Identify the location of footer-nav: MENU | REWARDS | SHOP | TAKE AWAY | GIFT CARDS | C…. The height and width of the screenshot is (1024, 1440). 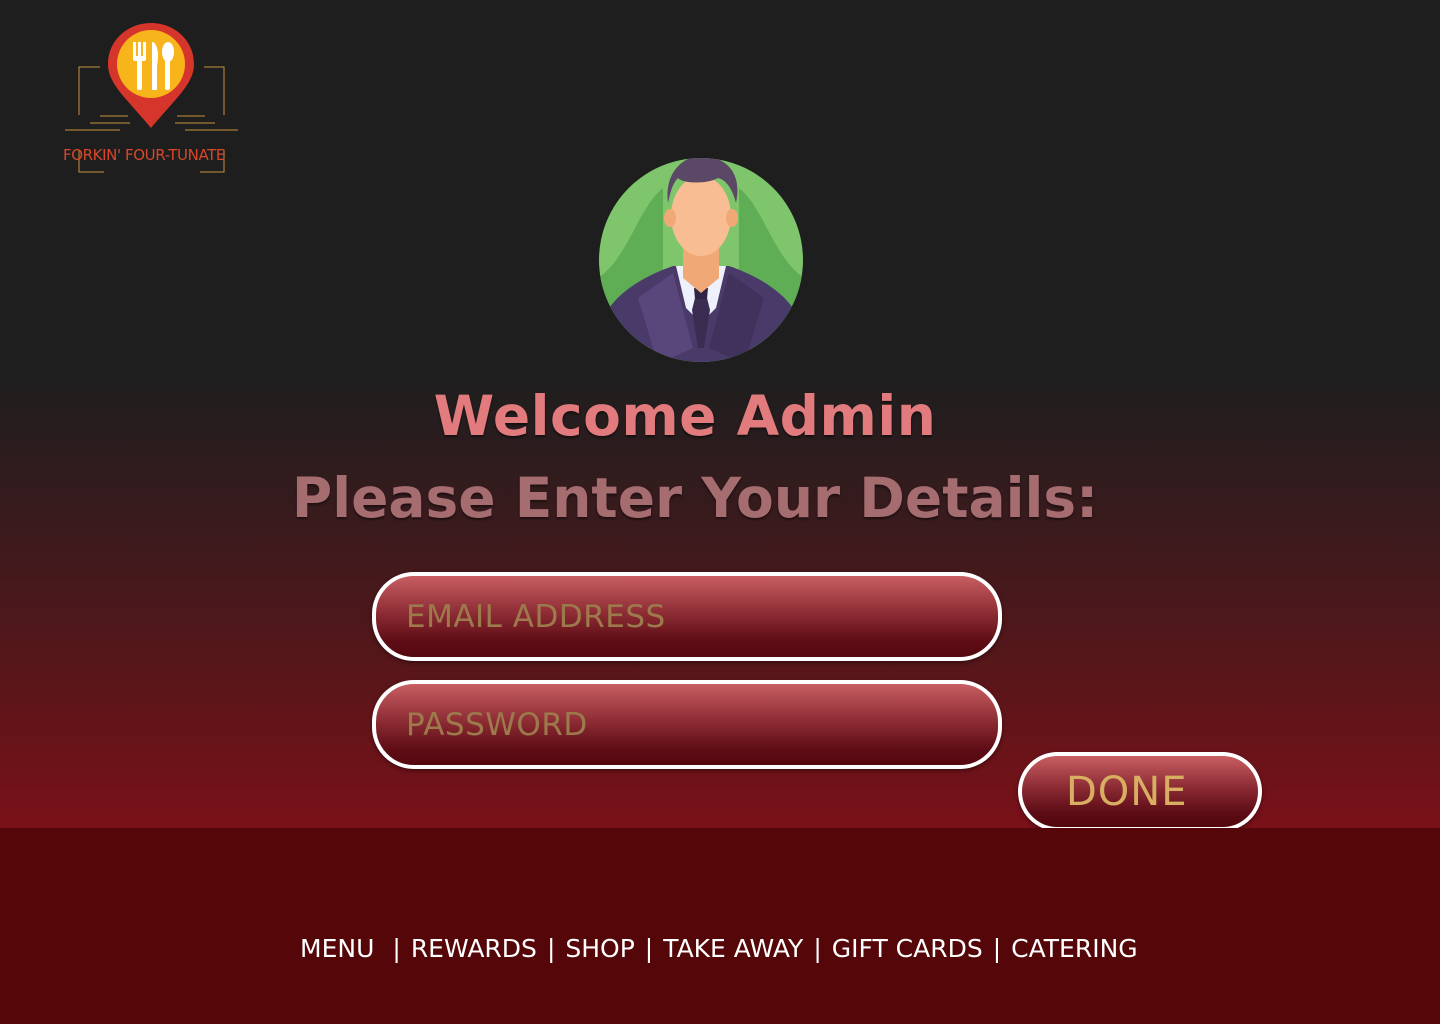
(719, 948).